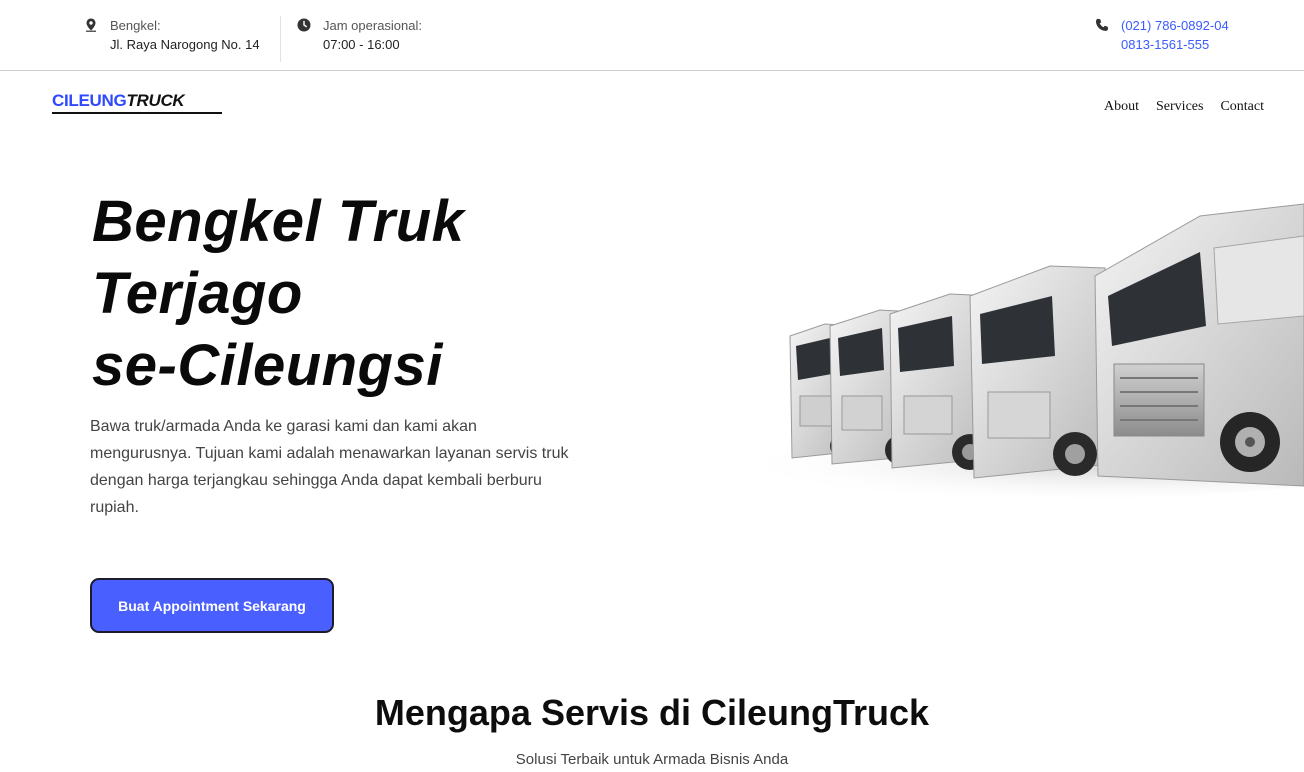  Describe the element at coordinates (185, 44) in the screenshot. I see `address-value: Jl. Raya Narogong No. 14` at that location.